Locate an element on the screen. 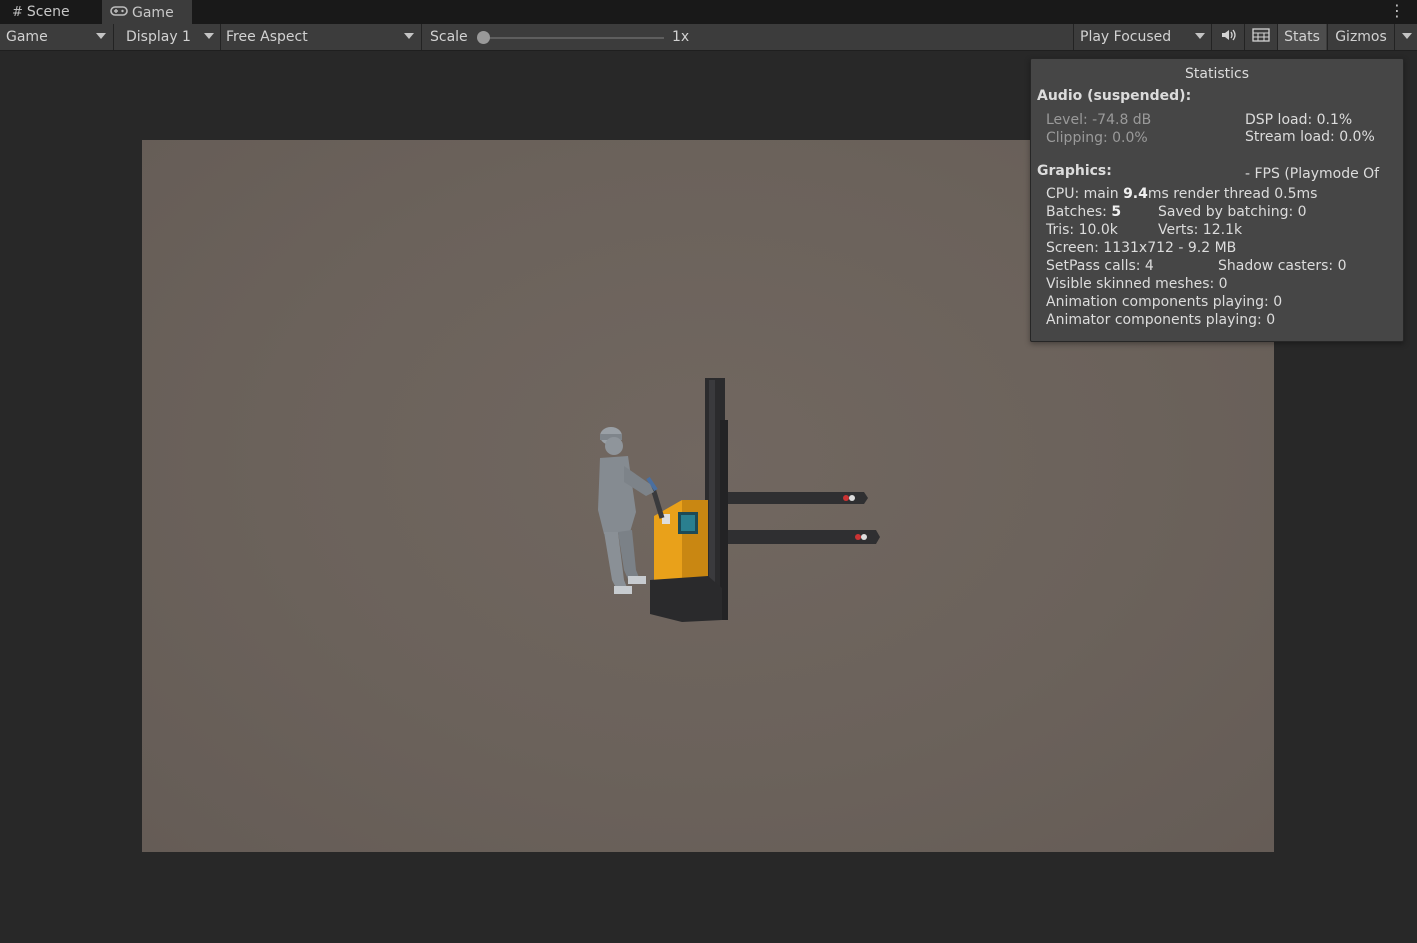  gizmos-toggle-button: Gizmos is located at coordinates (1361, 37).